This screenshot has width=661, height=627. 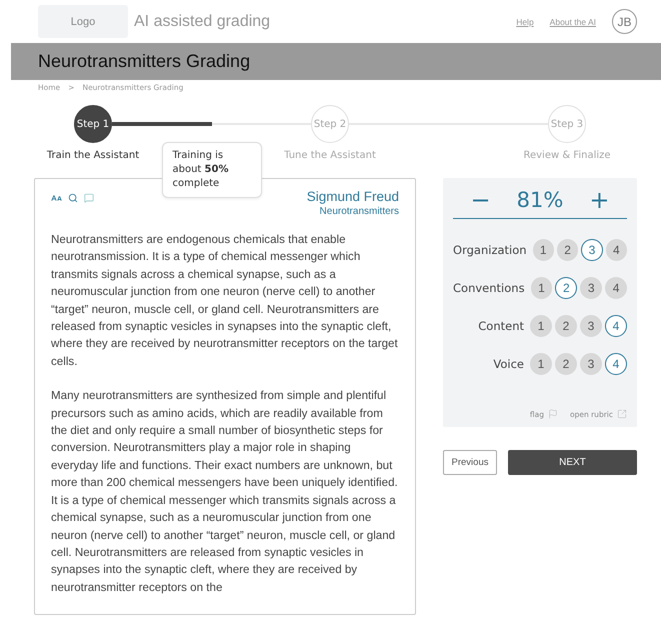 What do you see at coordinates (553, 414) in the screenshot?
I see `flag-icon` at bounding box center [553, 414].